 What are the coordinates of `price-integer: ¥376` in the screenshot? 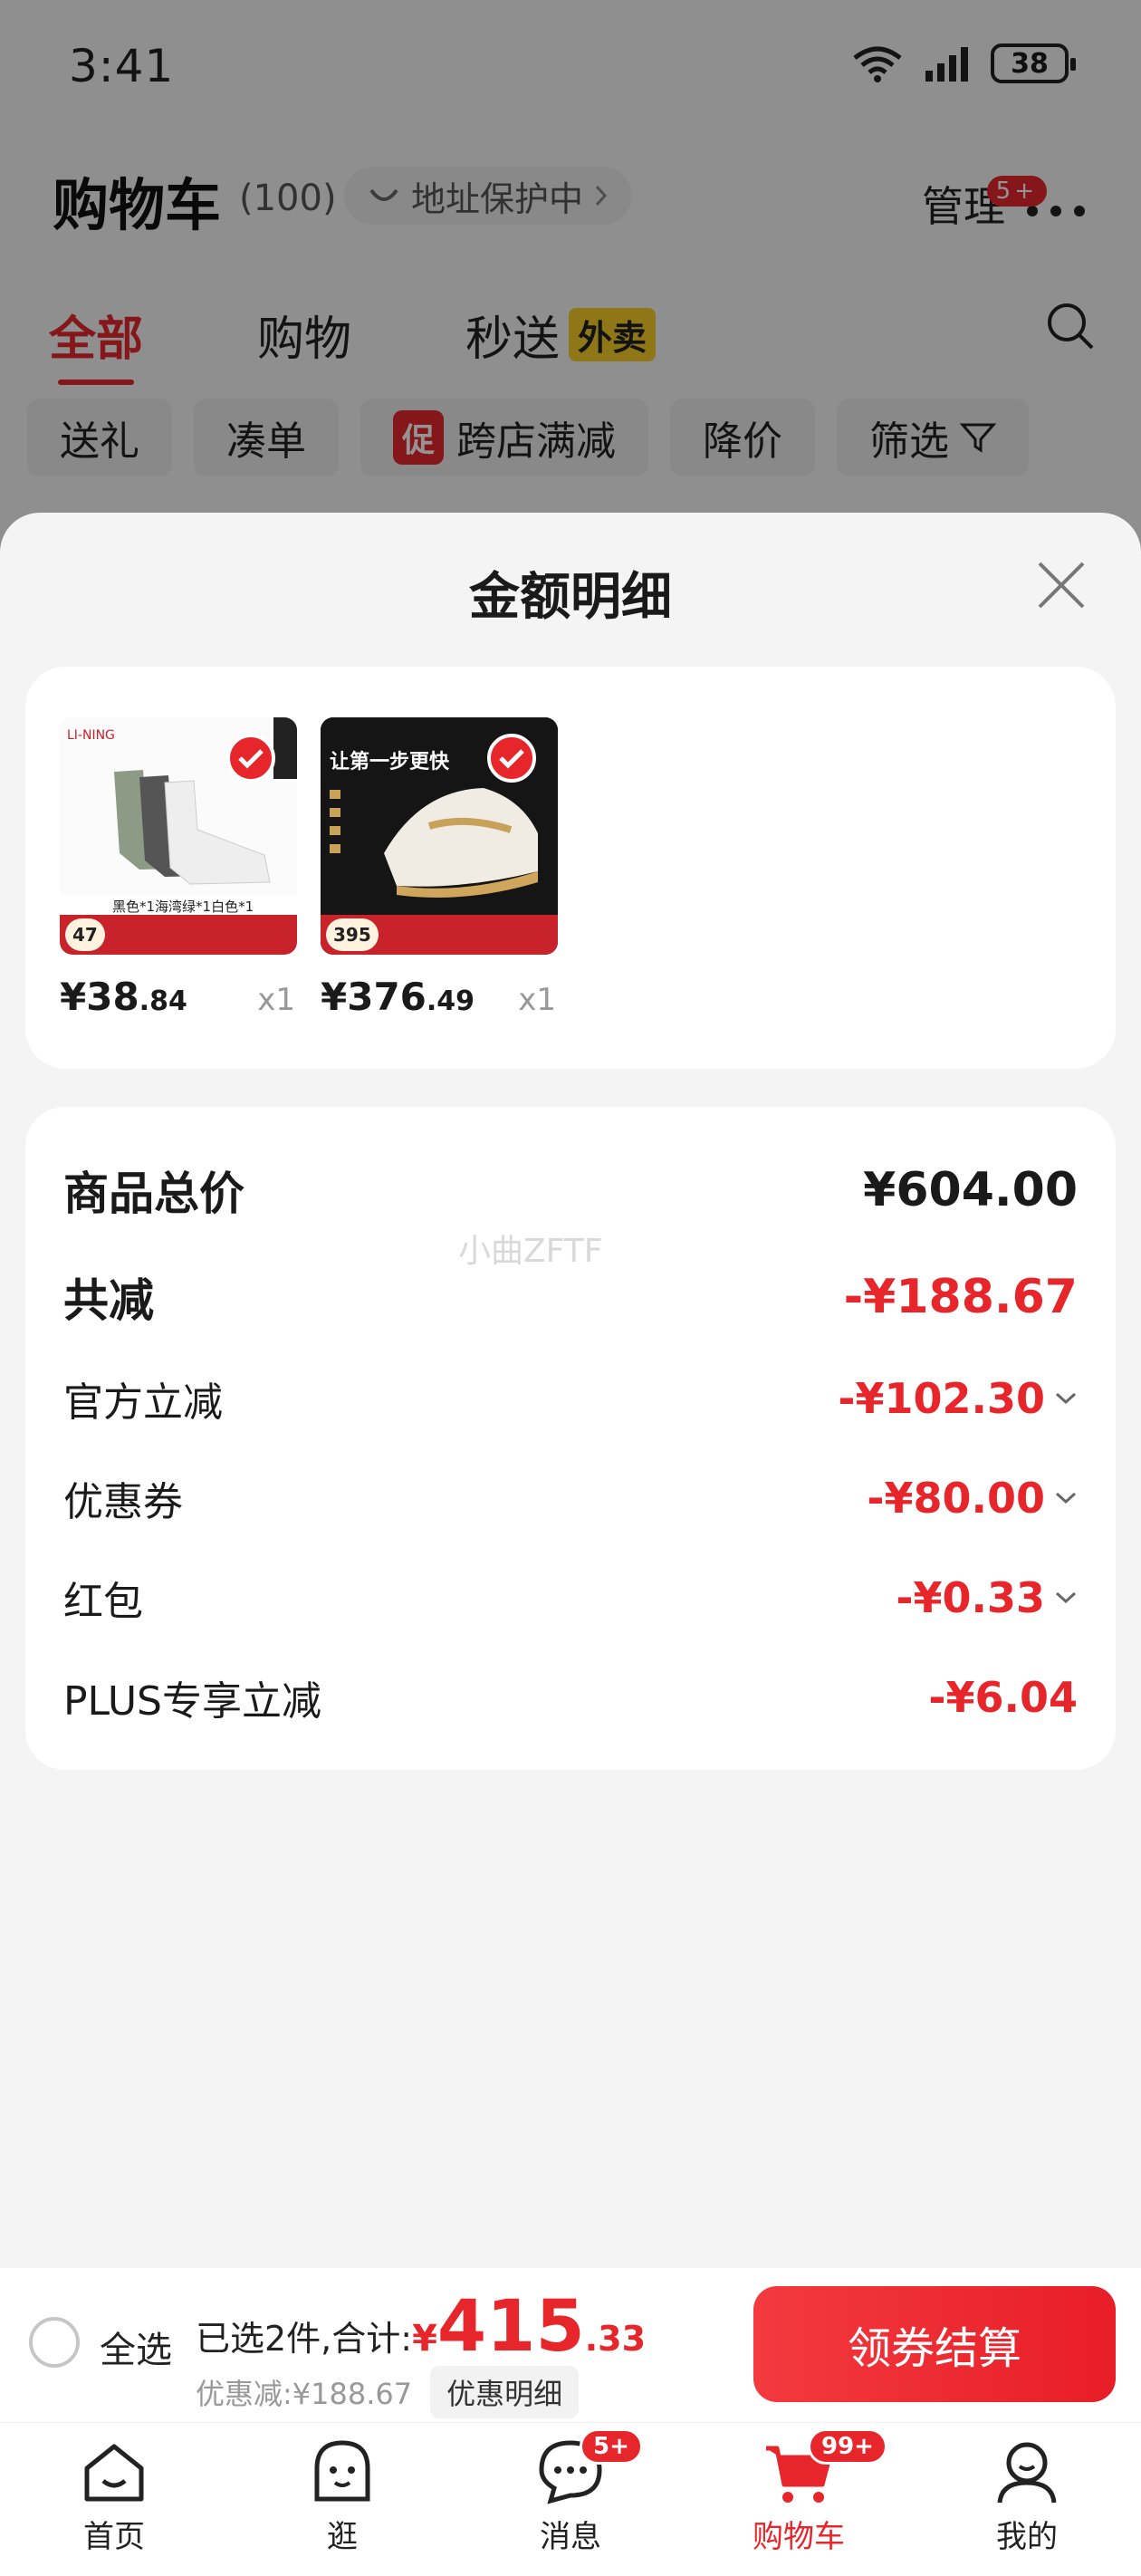 It's located at (374, 997).